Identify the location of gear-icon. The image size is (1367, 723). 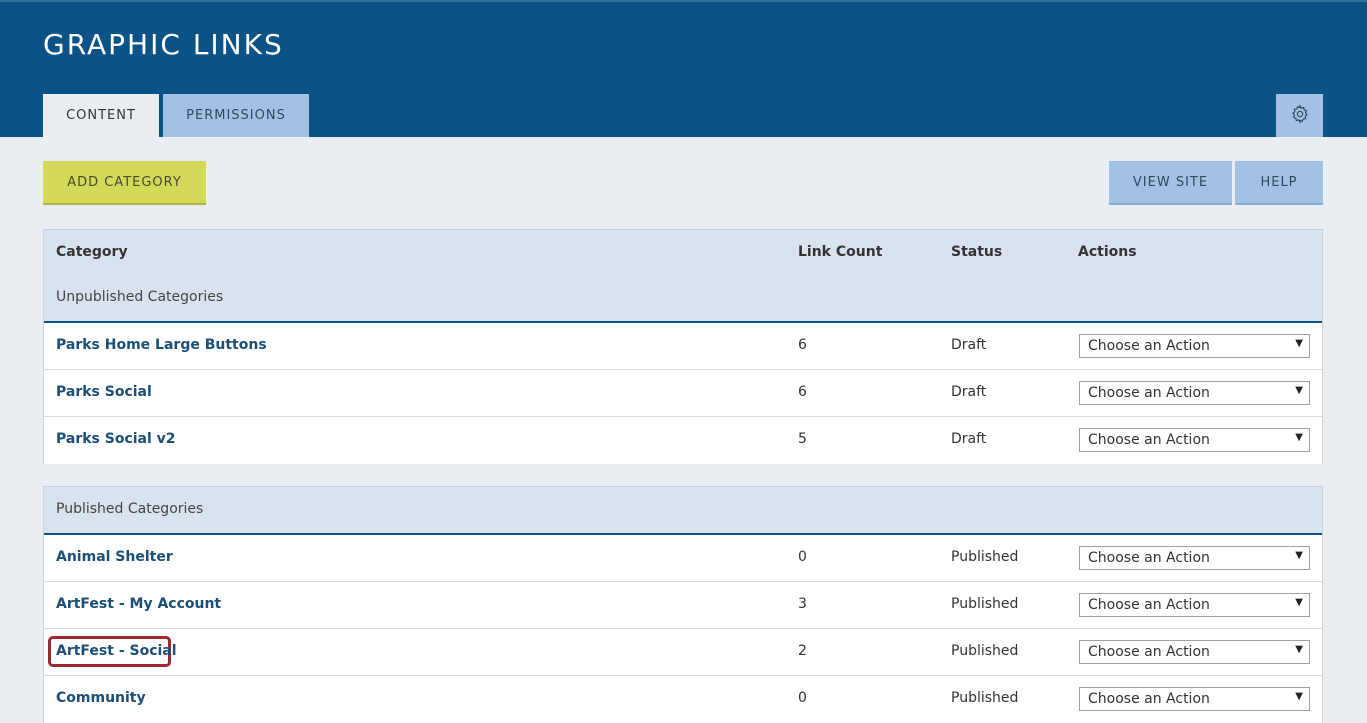
(1300, 115).